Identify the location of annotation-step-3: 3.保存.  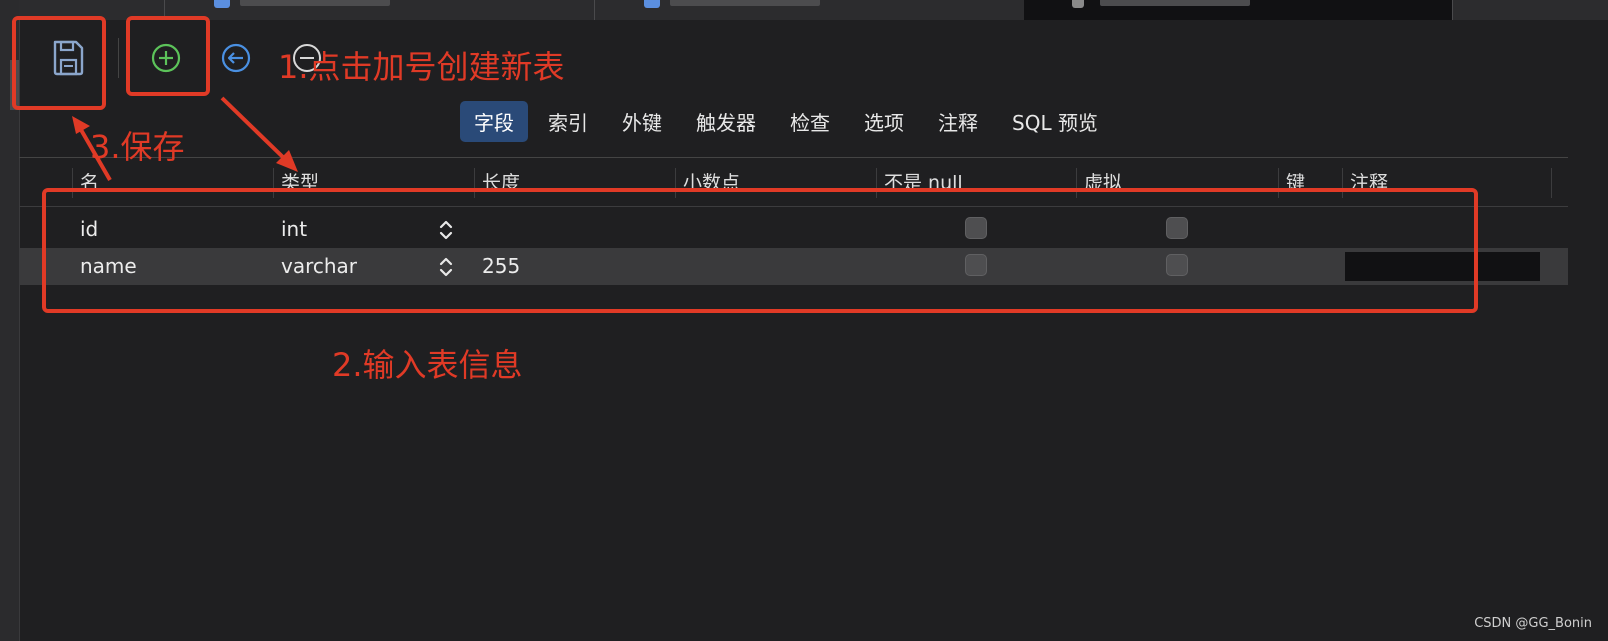
(137, 147).